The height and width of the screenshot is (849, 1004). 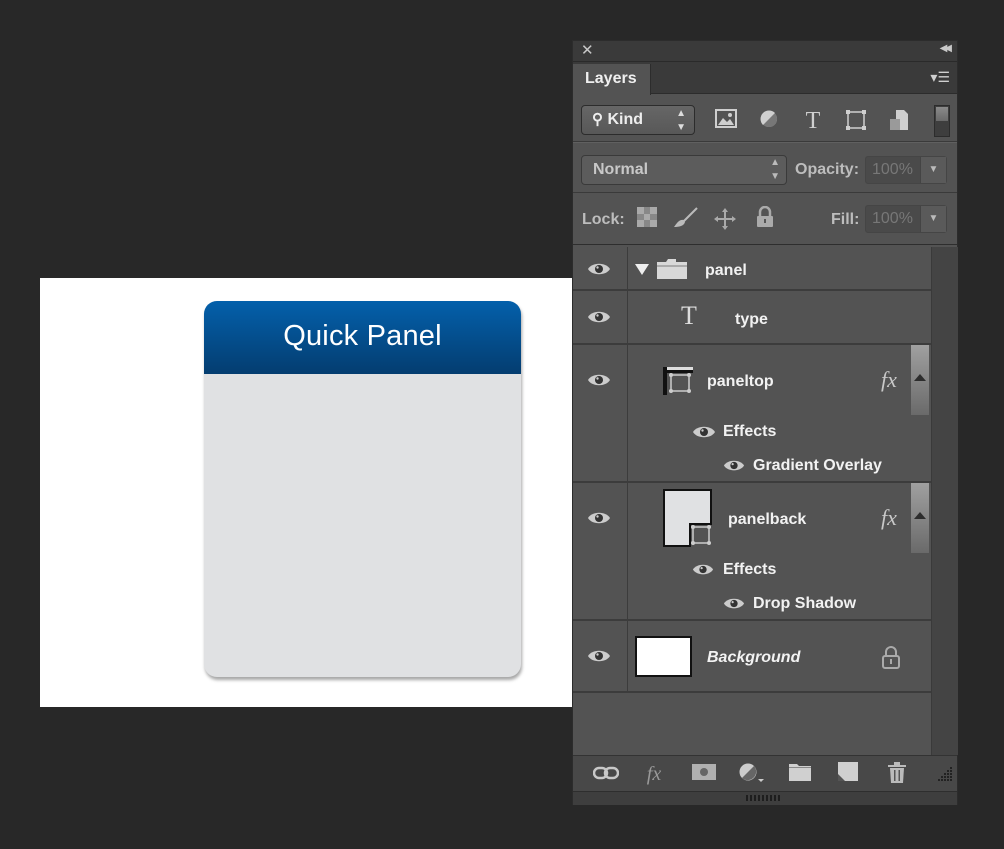 I want to click on panel-titlebar: ✕ ◀◀, so click(x=765, y=51).